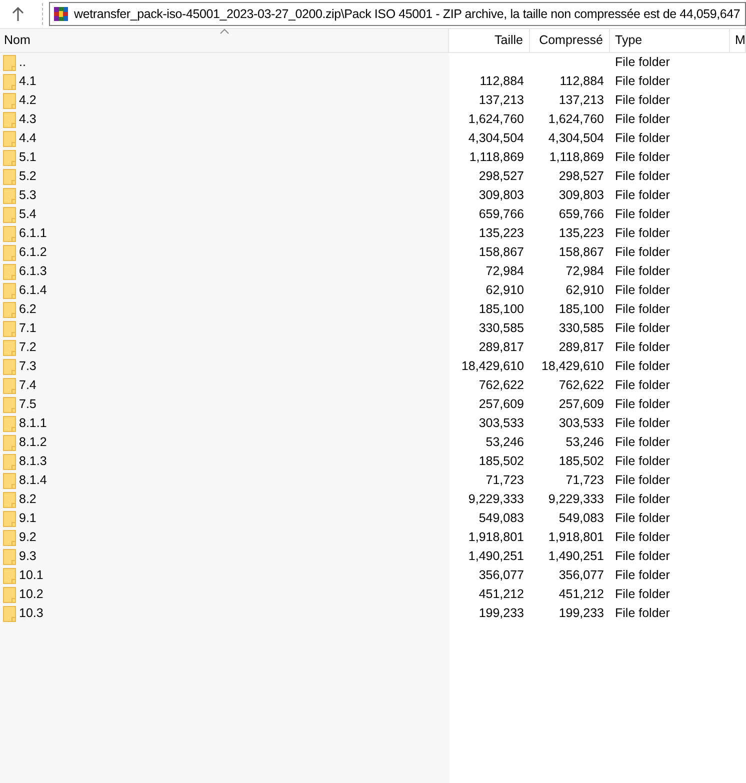  Describe the element at coordinates (501, 613) in the screenshot. I see `size-cell-text: 199,233` at that location.